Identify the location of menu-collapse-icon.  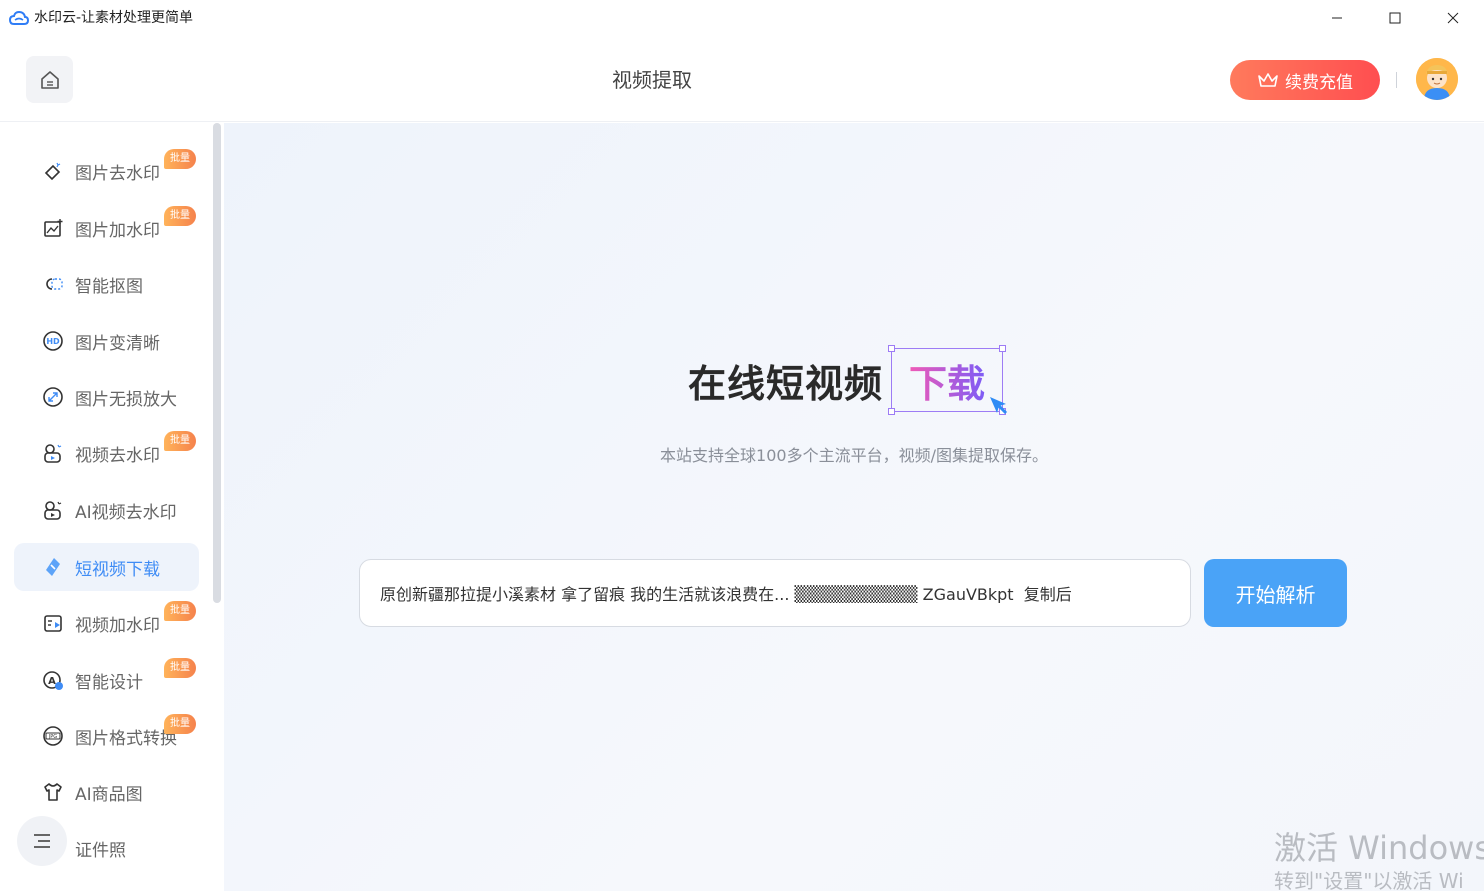
(42, 841).